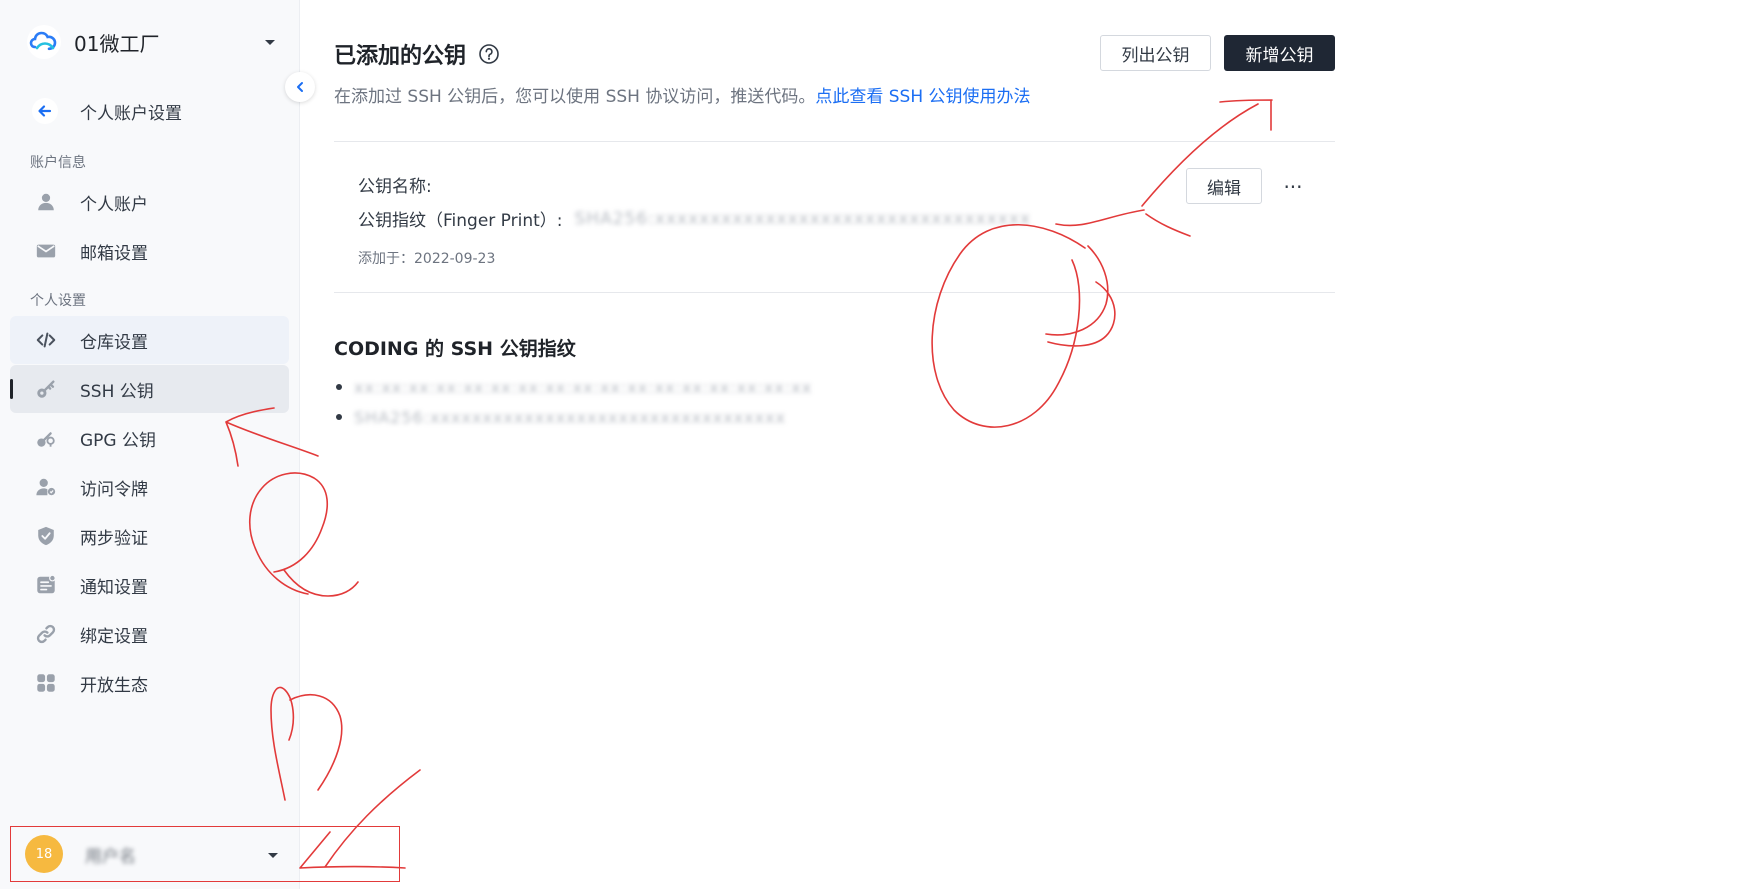  I want to click on sidebar-item-label: 仓库设置, so click(114, 342).